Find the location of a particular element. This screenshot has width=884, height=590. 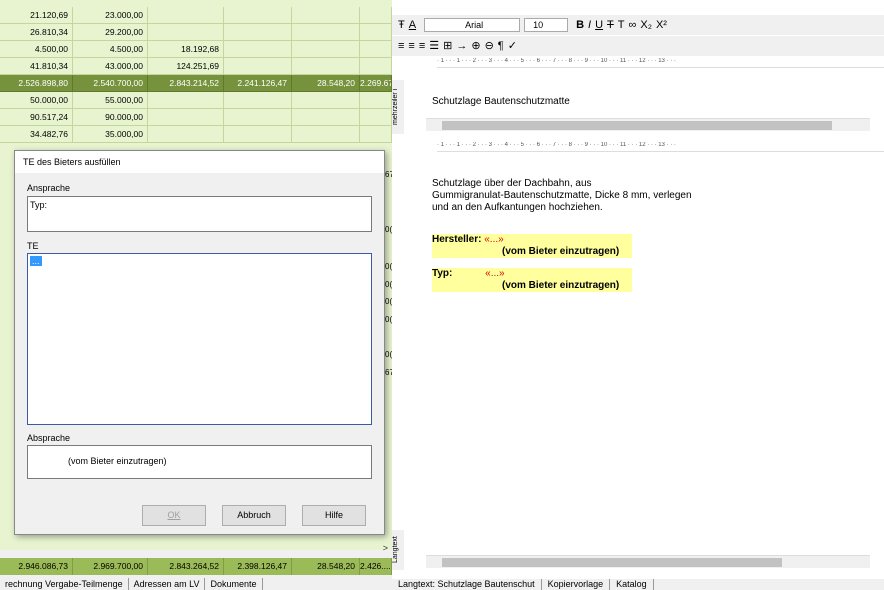

short-text: Schutzlage Bautenschutzmatte is located at coordinates (501, 101).